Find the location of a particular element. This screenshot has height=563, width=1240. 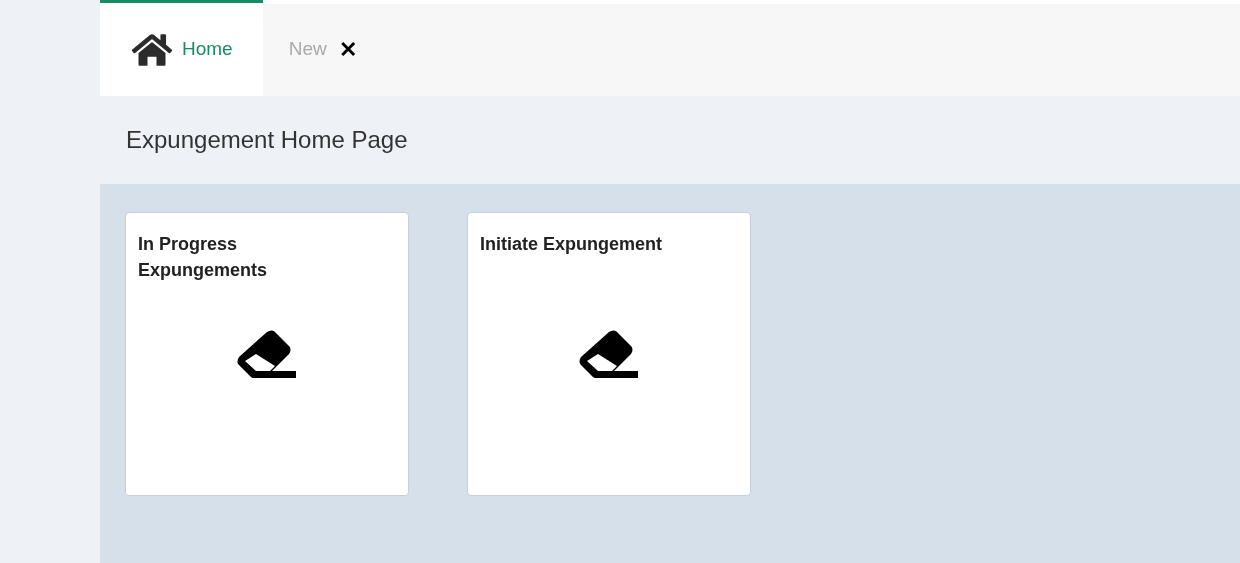

tab: Home is located at coordinates (181, 48).